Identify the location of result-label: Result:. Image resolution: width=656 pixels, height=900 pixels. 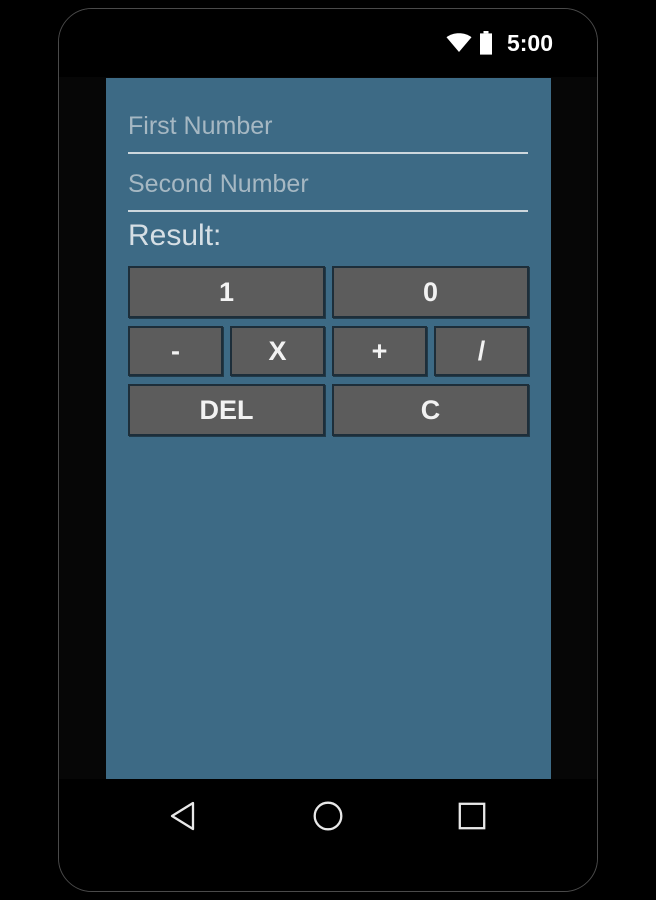
(175, 235).